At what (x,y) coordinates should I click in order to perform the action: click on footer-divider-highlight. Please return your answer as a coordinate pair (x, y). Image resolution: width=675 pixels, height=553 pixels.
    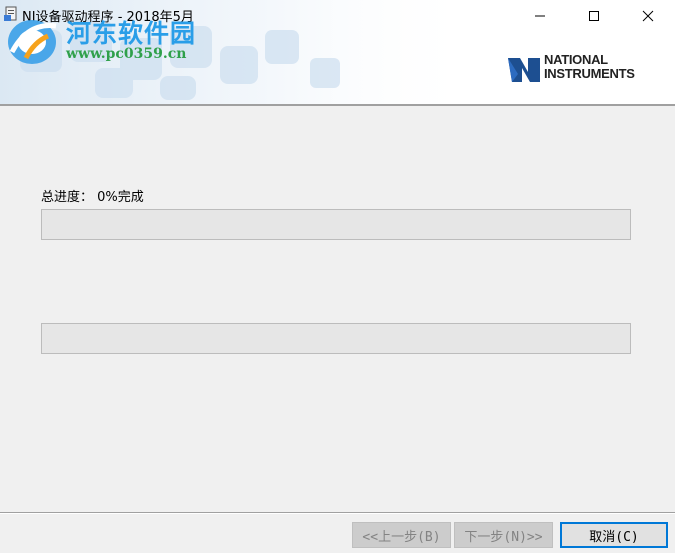
    Looking at the image, I should click on (337, 513).